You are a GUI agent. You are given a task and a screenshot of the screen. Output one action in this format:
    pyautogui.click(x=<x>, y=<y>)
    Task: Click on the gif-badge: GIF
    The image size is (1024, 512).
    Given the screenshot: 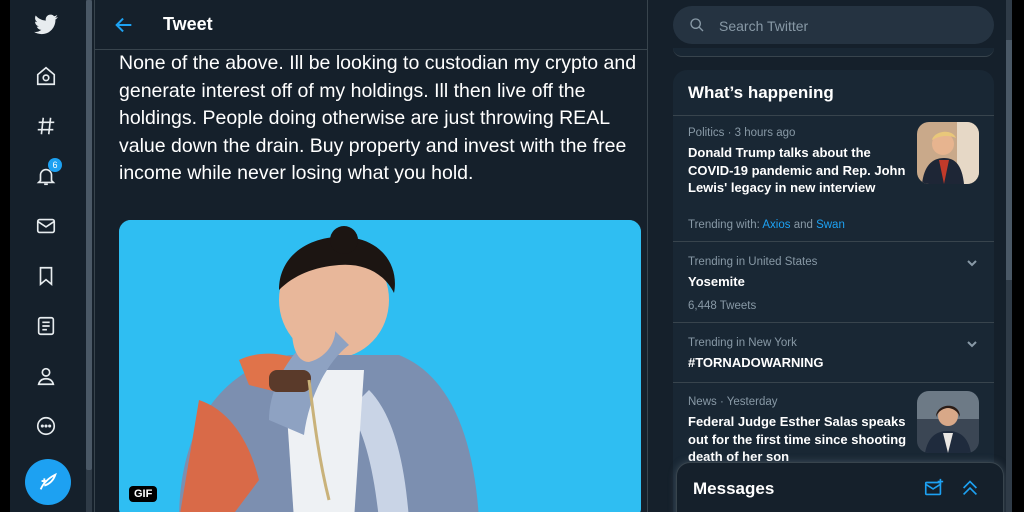 What is the action you would take?
    pyautogui.click(x=143, y=494)
    